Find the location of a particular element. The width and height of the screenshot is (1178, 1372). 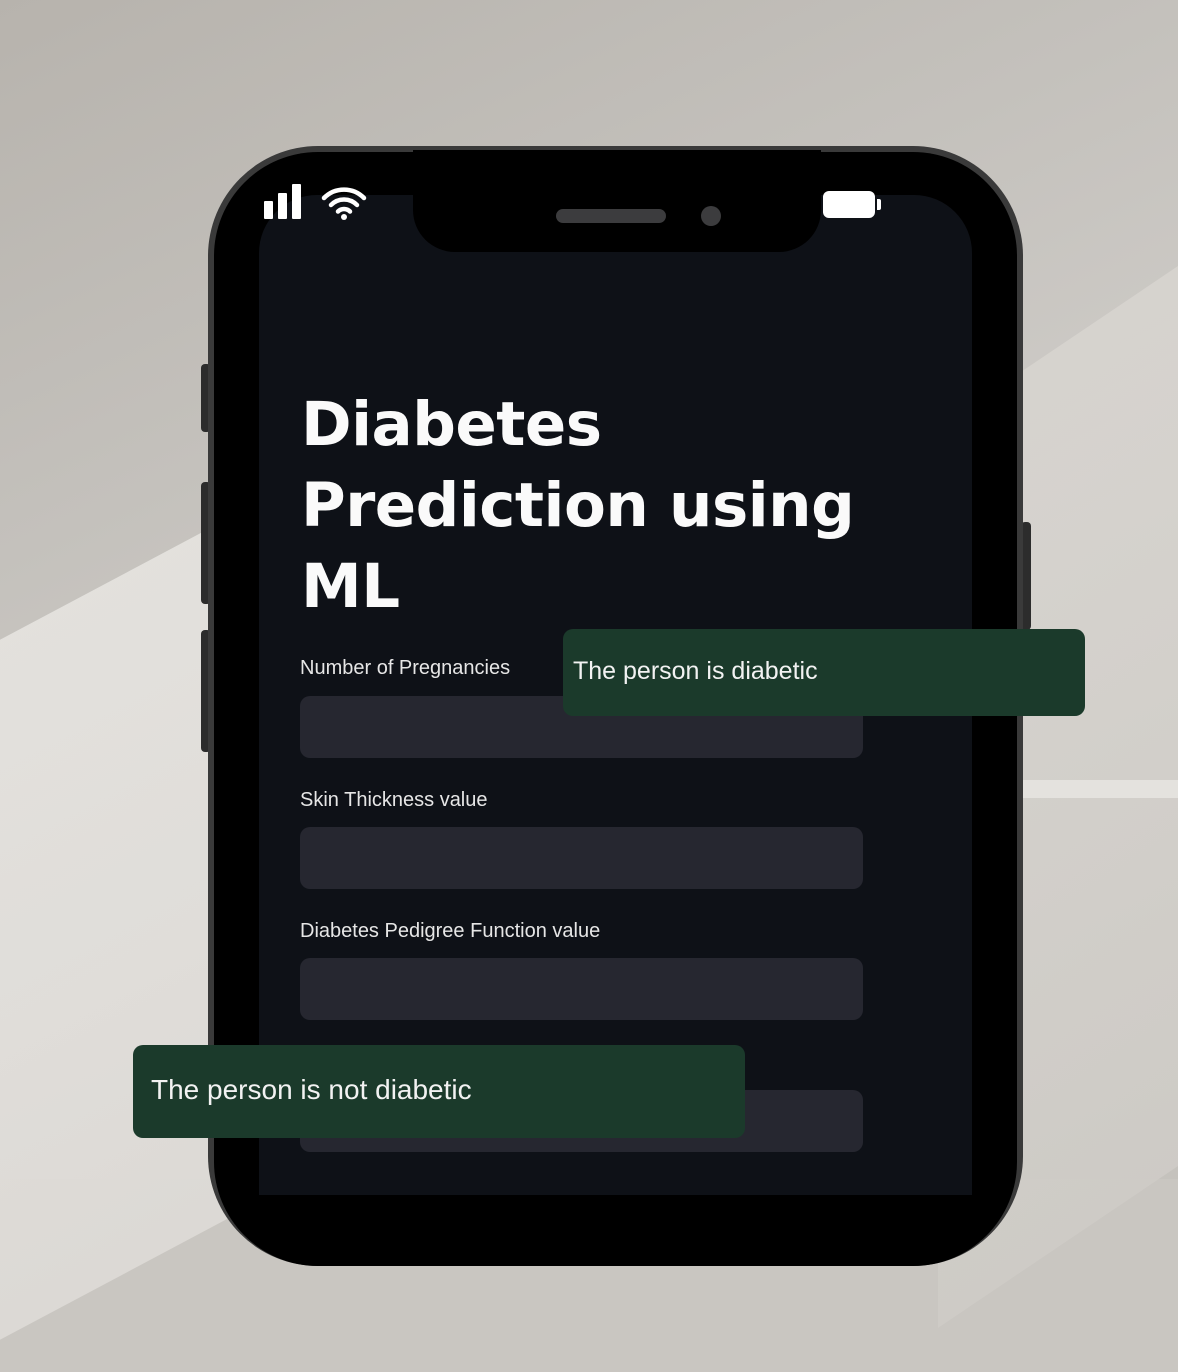

battery-icon is located at coordinates (852, 204).